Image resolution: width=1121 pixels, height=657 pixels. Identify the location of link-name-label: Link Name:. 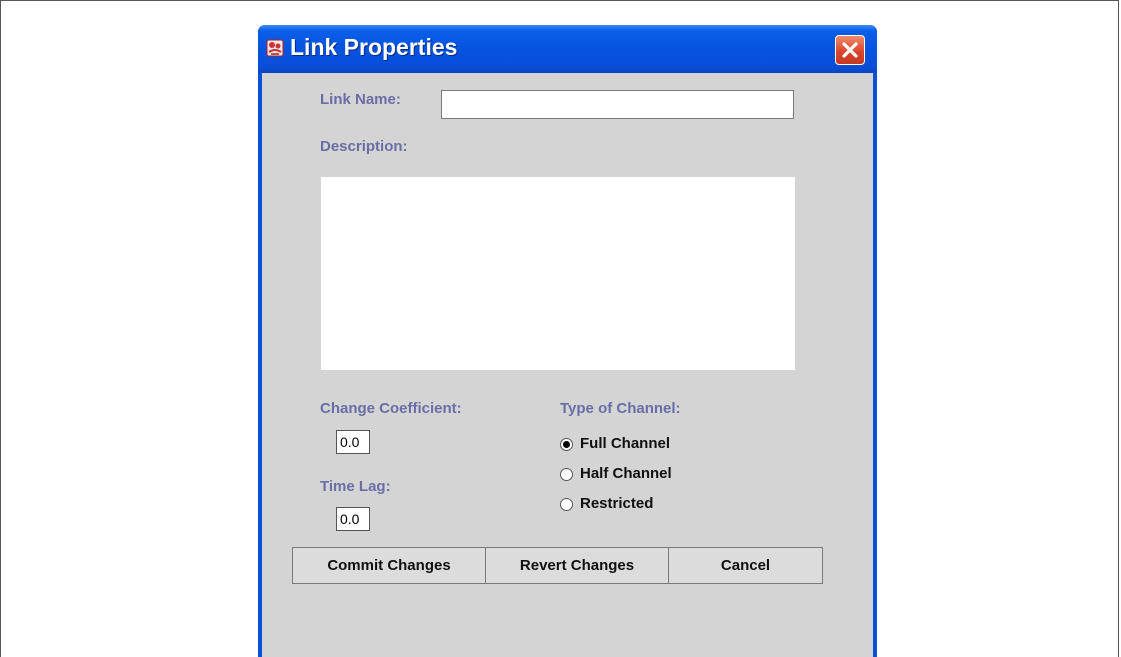
(360, 99).